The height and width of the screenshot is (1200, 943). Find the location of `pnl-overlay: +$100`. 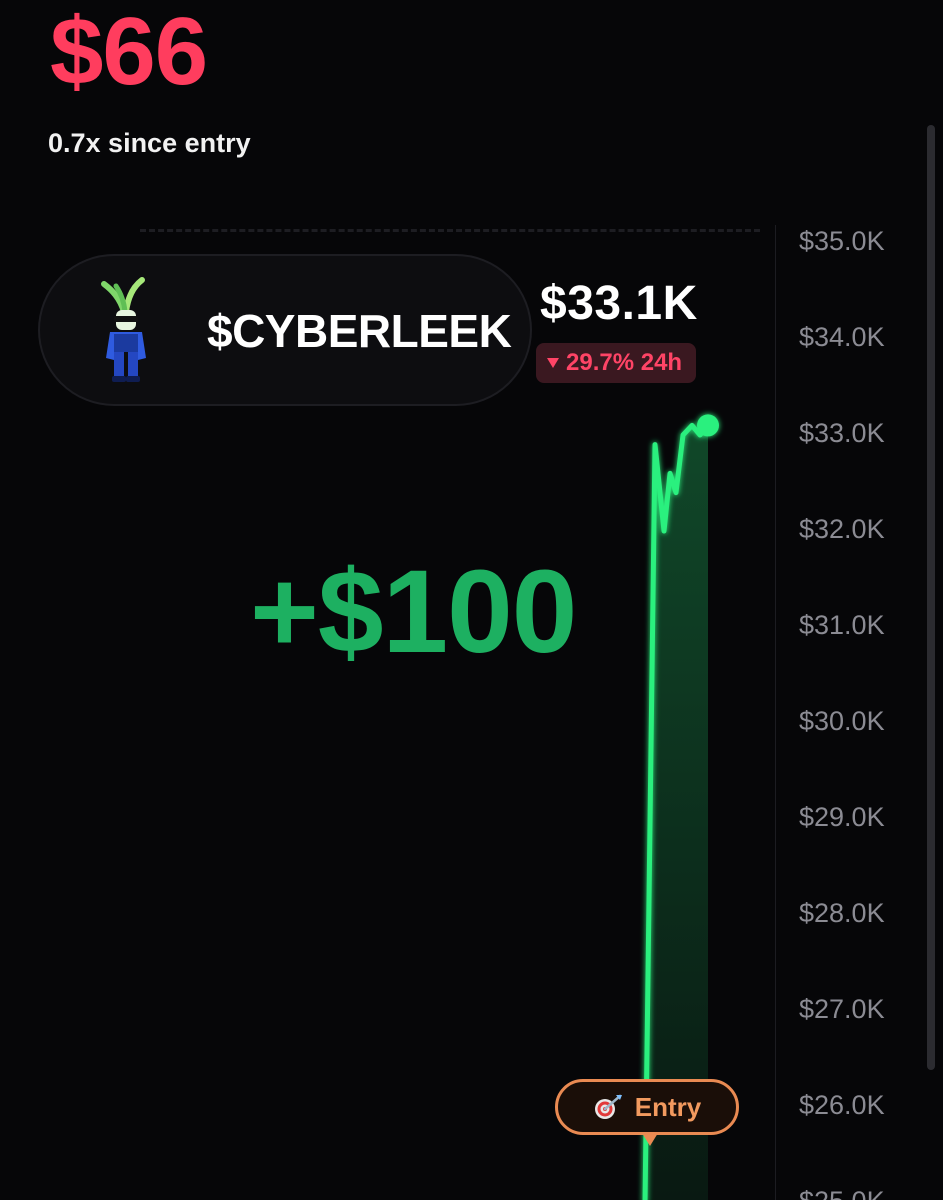

pnl-overlay: +$100 is located at coordinates (413, 612).